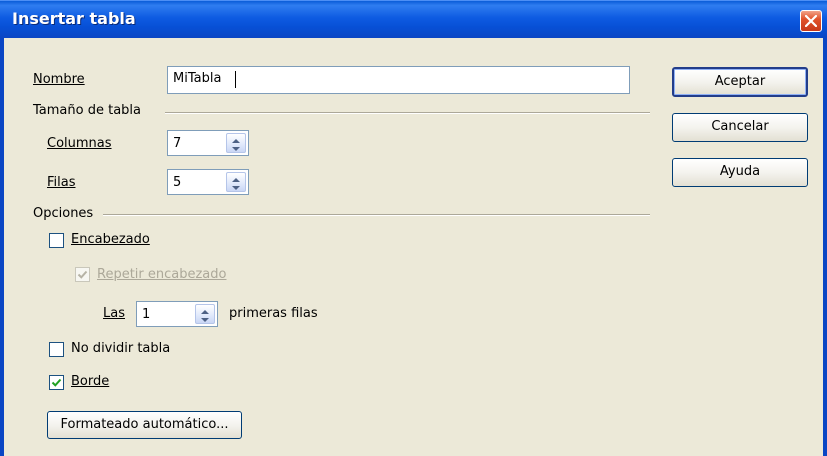 The image size is (827, 456). Describe the element at coordinates (79, 143) in the screenshot. I see `columns-label: Columnas` at that location.